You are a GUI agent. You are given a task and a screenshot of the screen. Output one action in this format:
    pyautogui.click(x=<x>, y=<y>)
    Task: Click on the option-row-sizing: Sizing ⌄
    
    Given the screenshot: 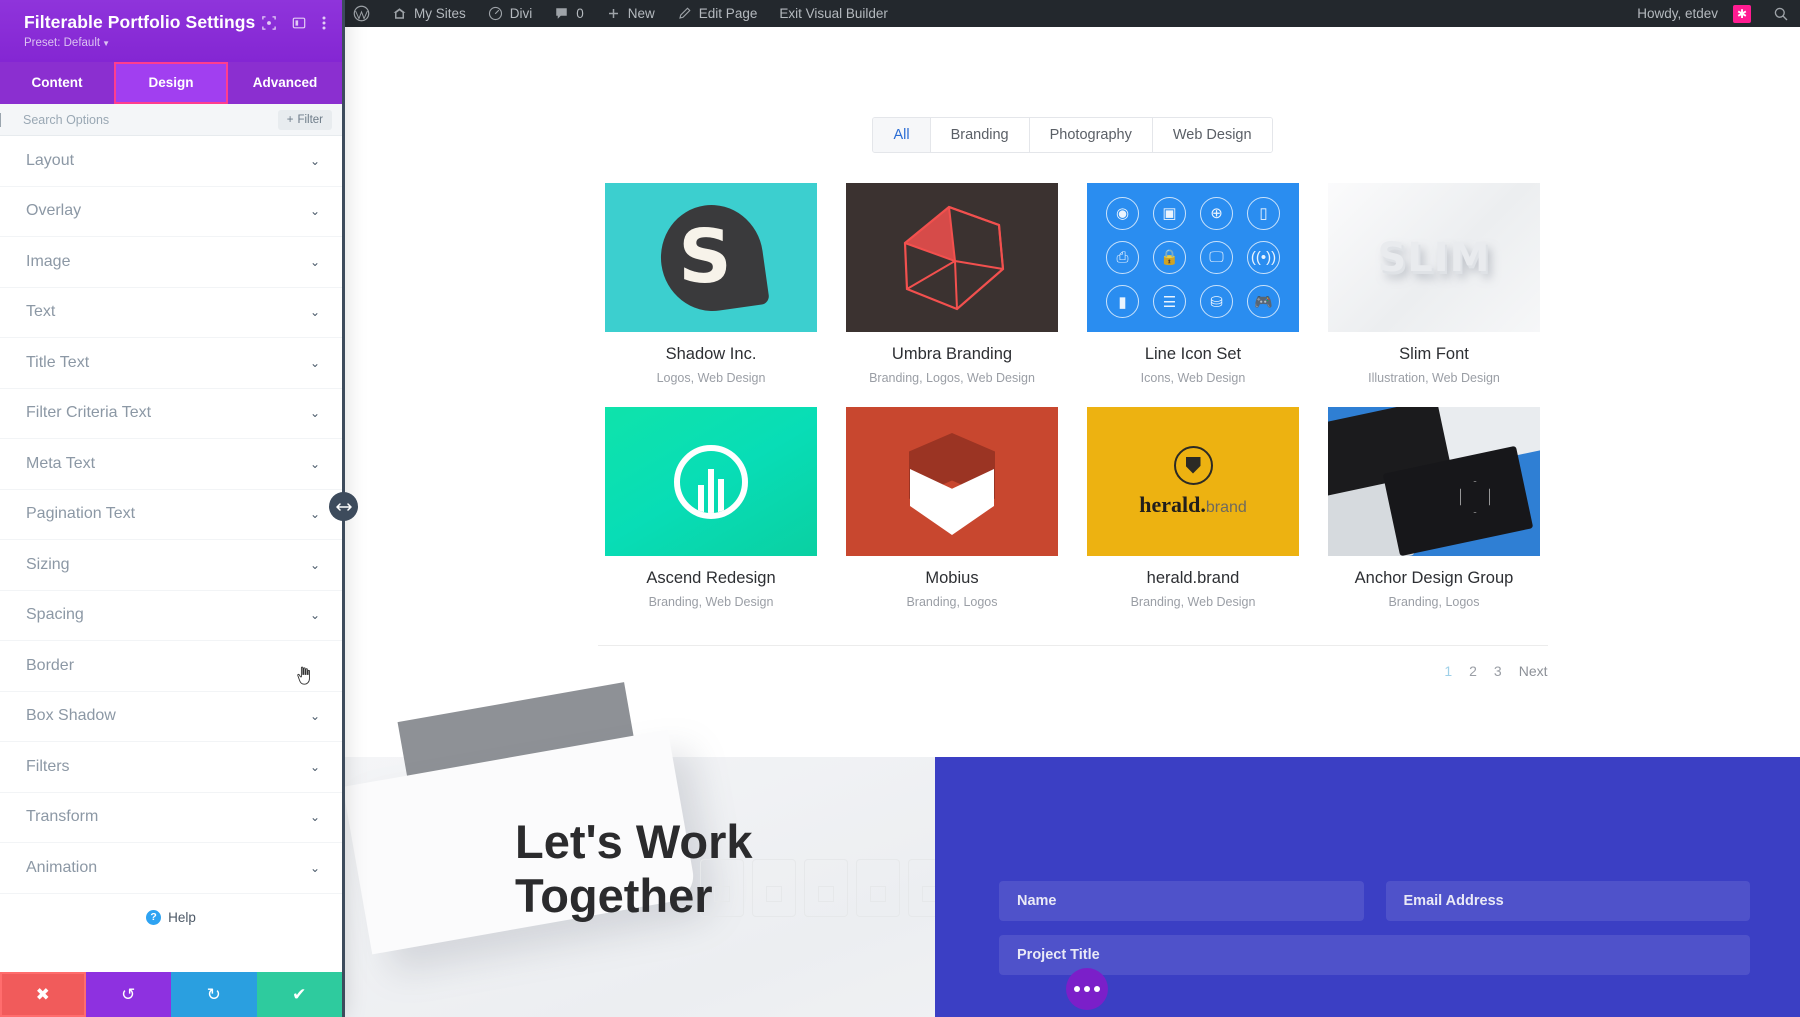 What is the action you would take?
    pyautogui.click(x=171, y=565)
    